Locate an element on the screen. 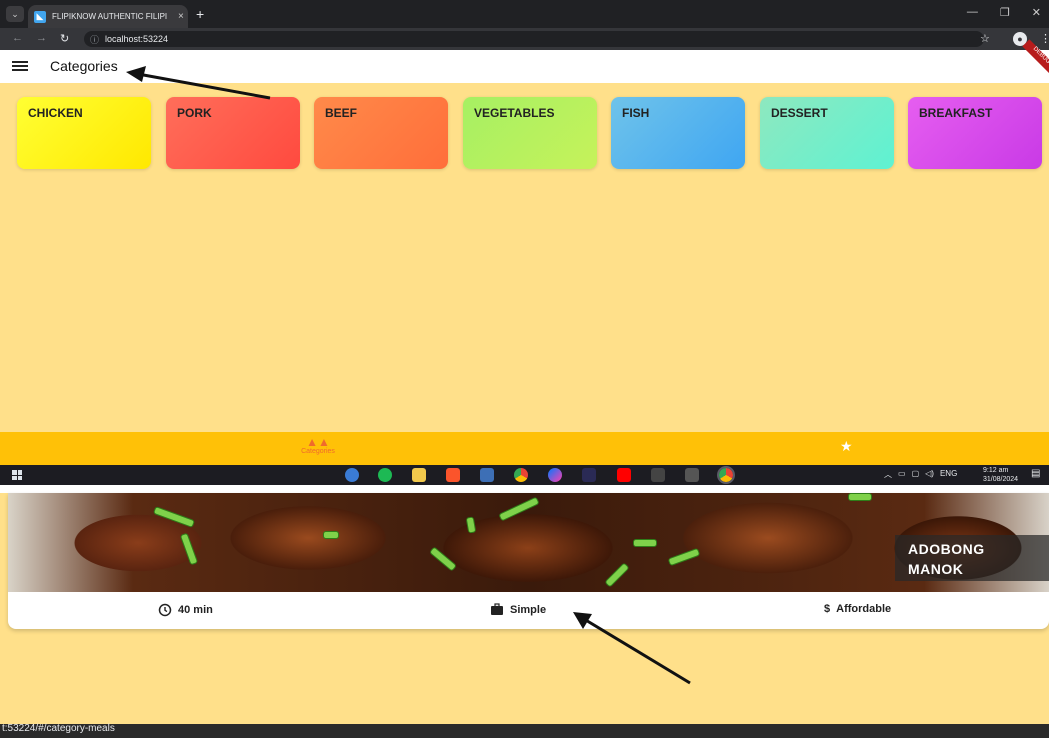 The width and height of the screenshot is (1049, 738). tray-chevron-icon: ︿ is located at coordinates (888, 474).